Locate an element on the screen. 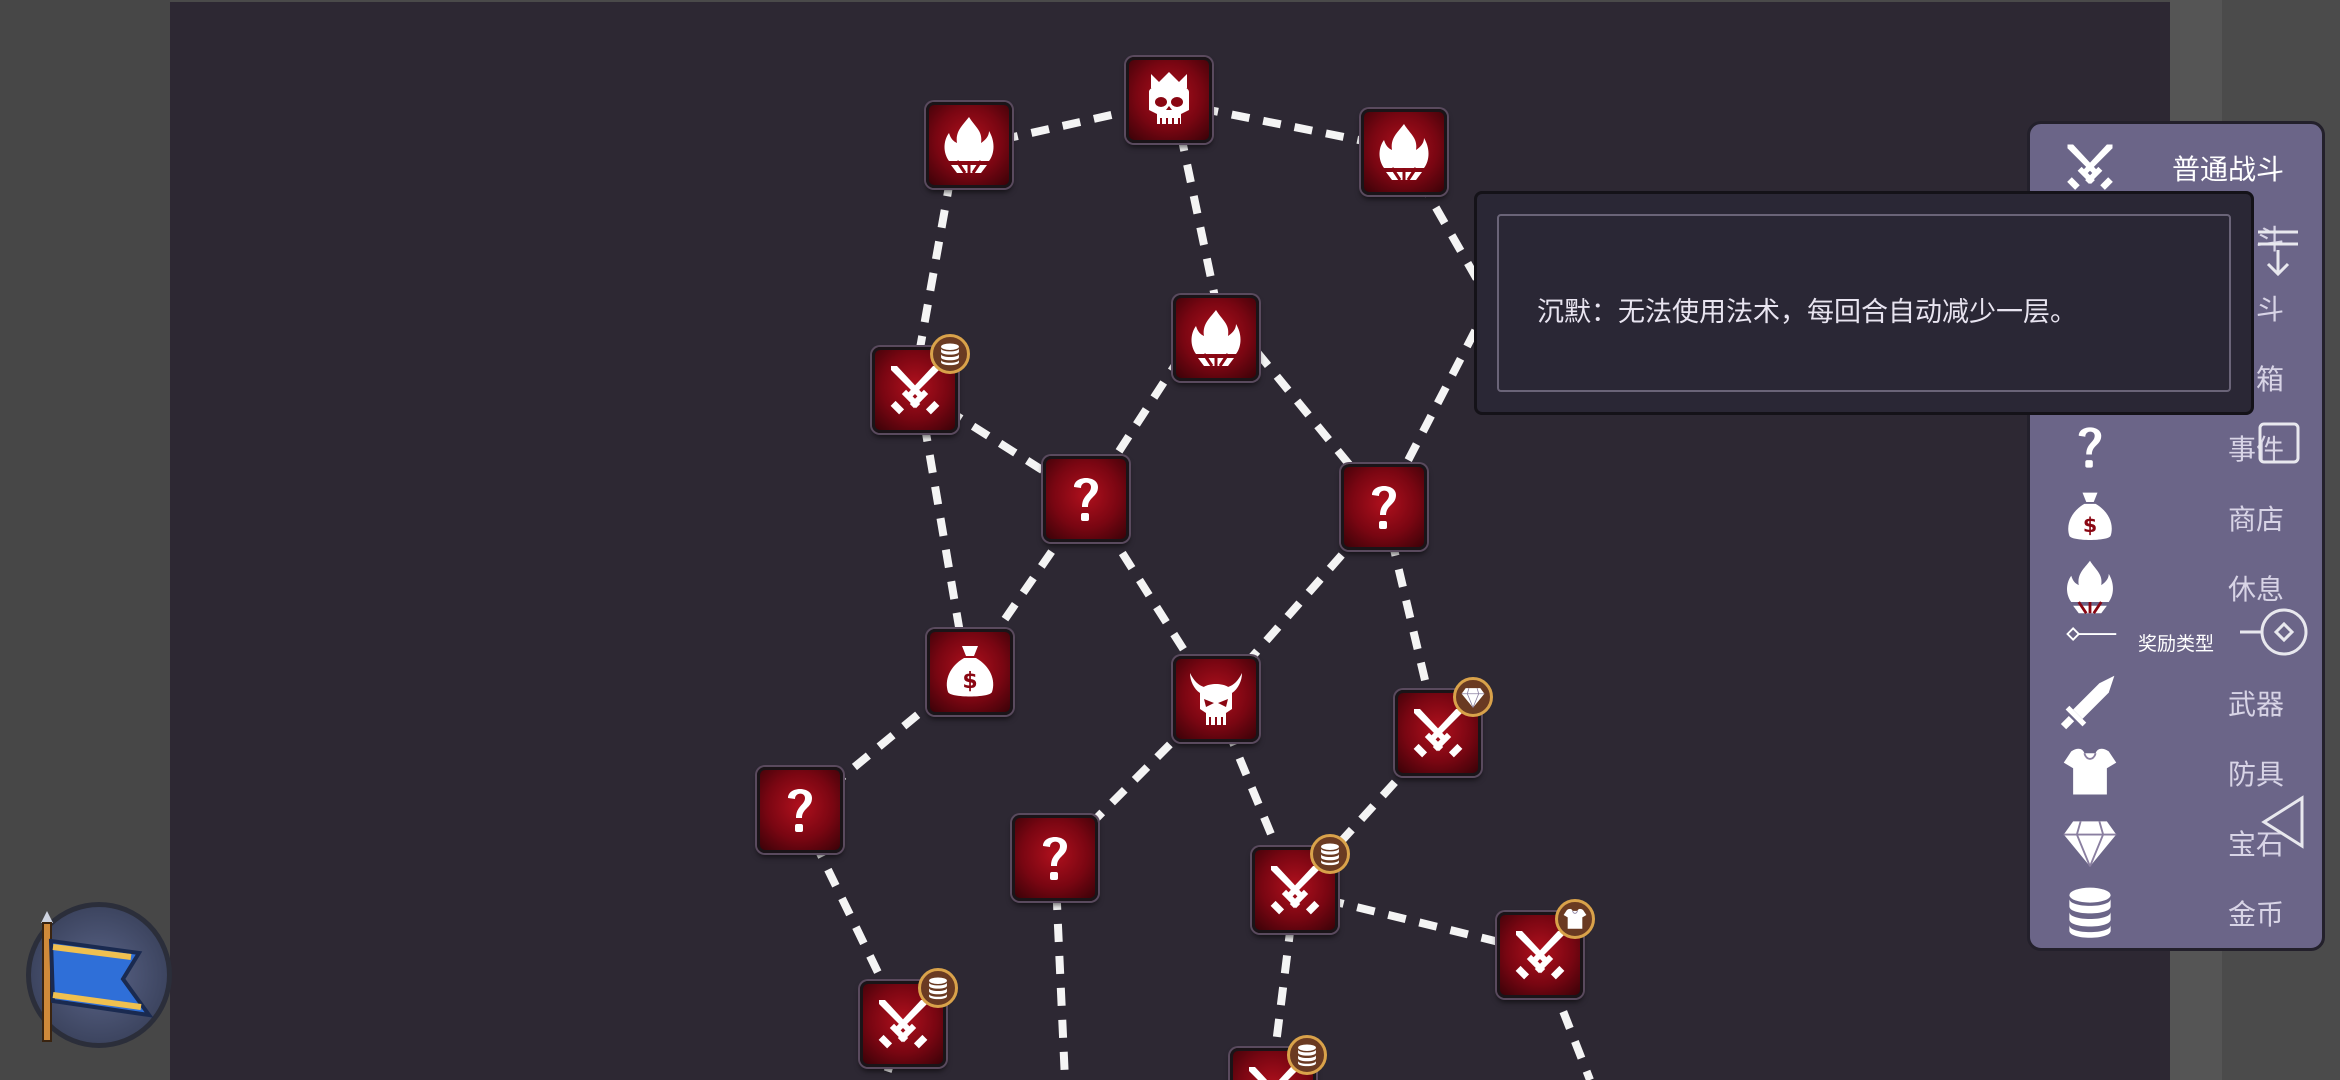 The width and height of the screenshot is (2340, 1080). flag-icon is located at coordinates (97, 976).